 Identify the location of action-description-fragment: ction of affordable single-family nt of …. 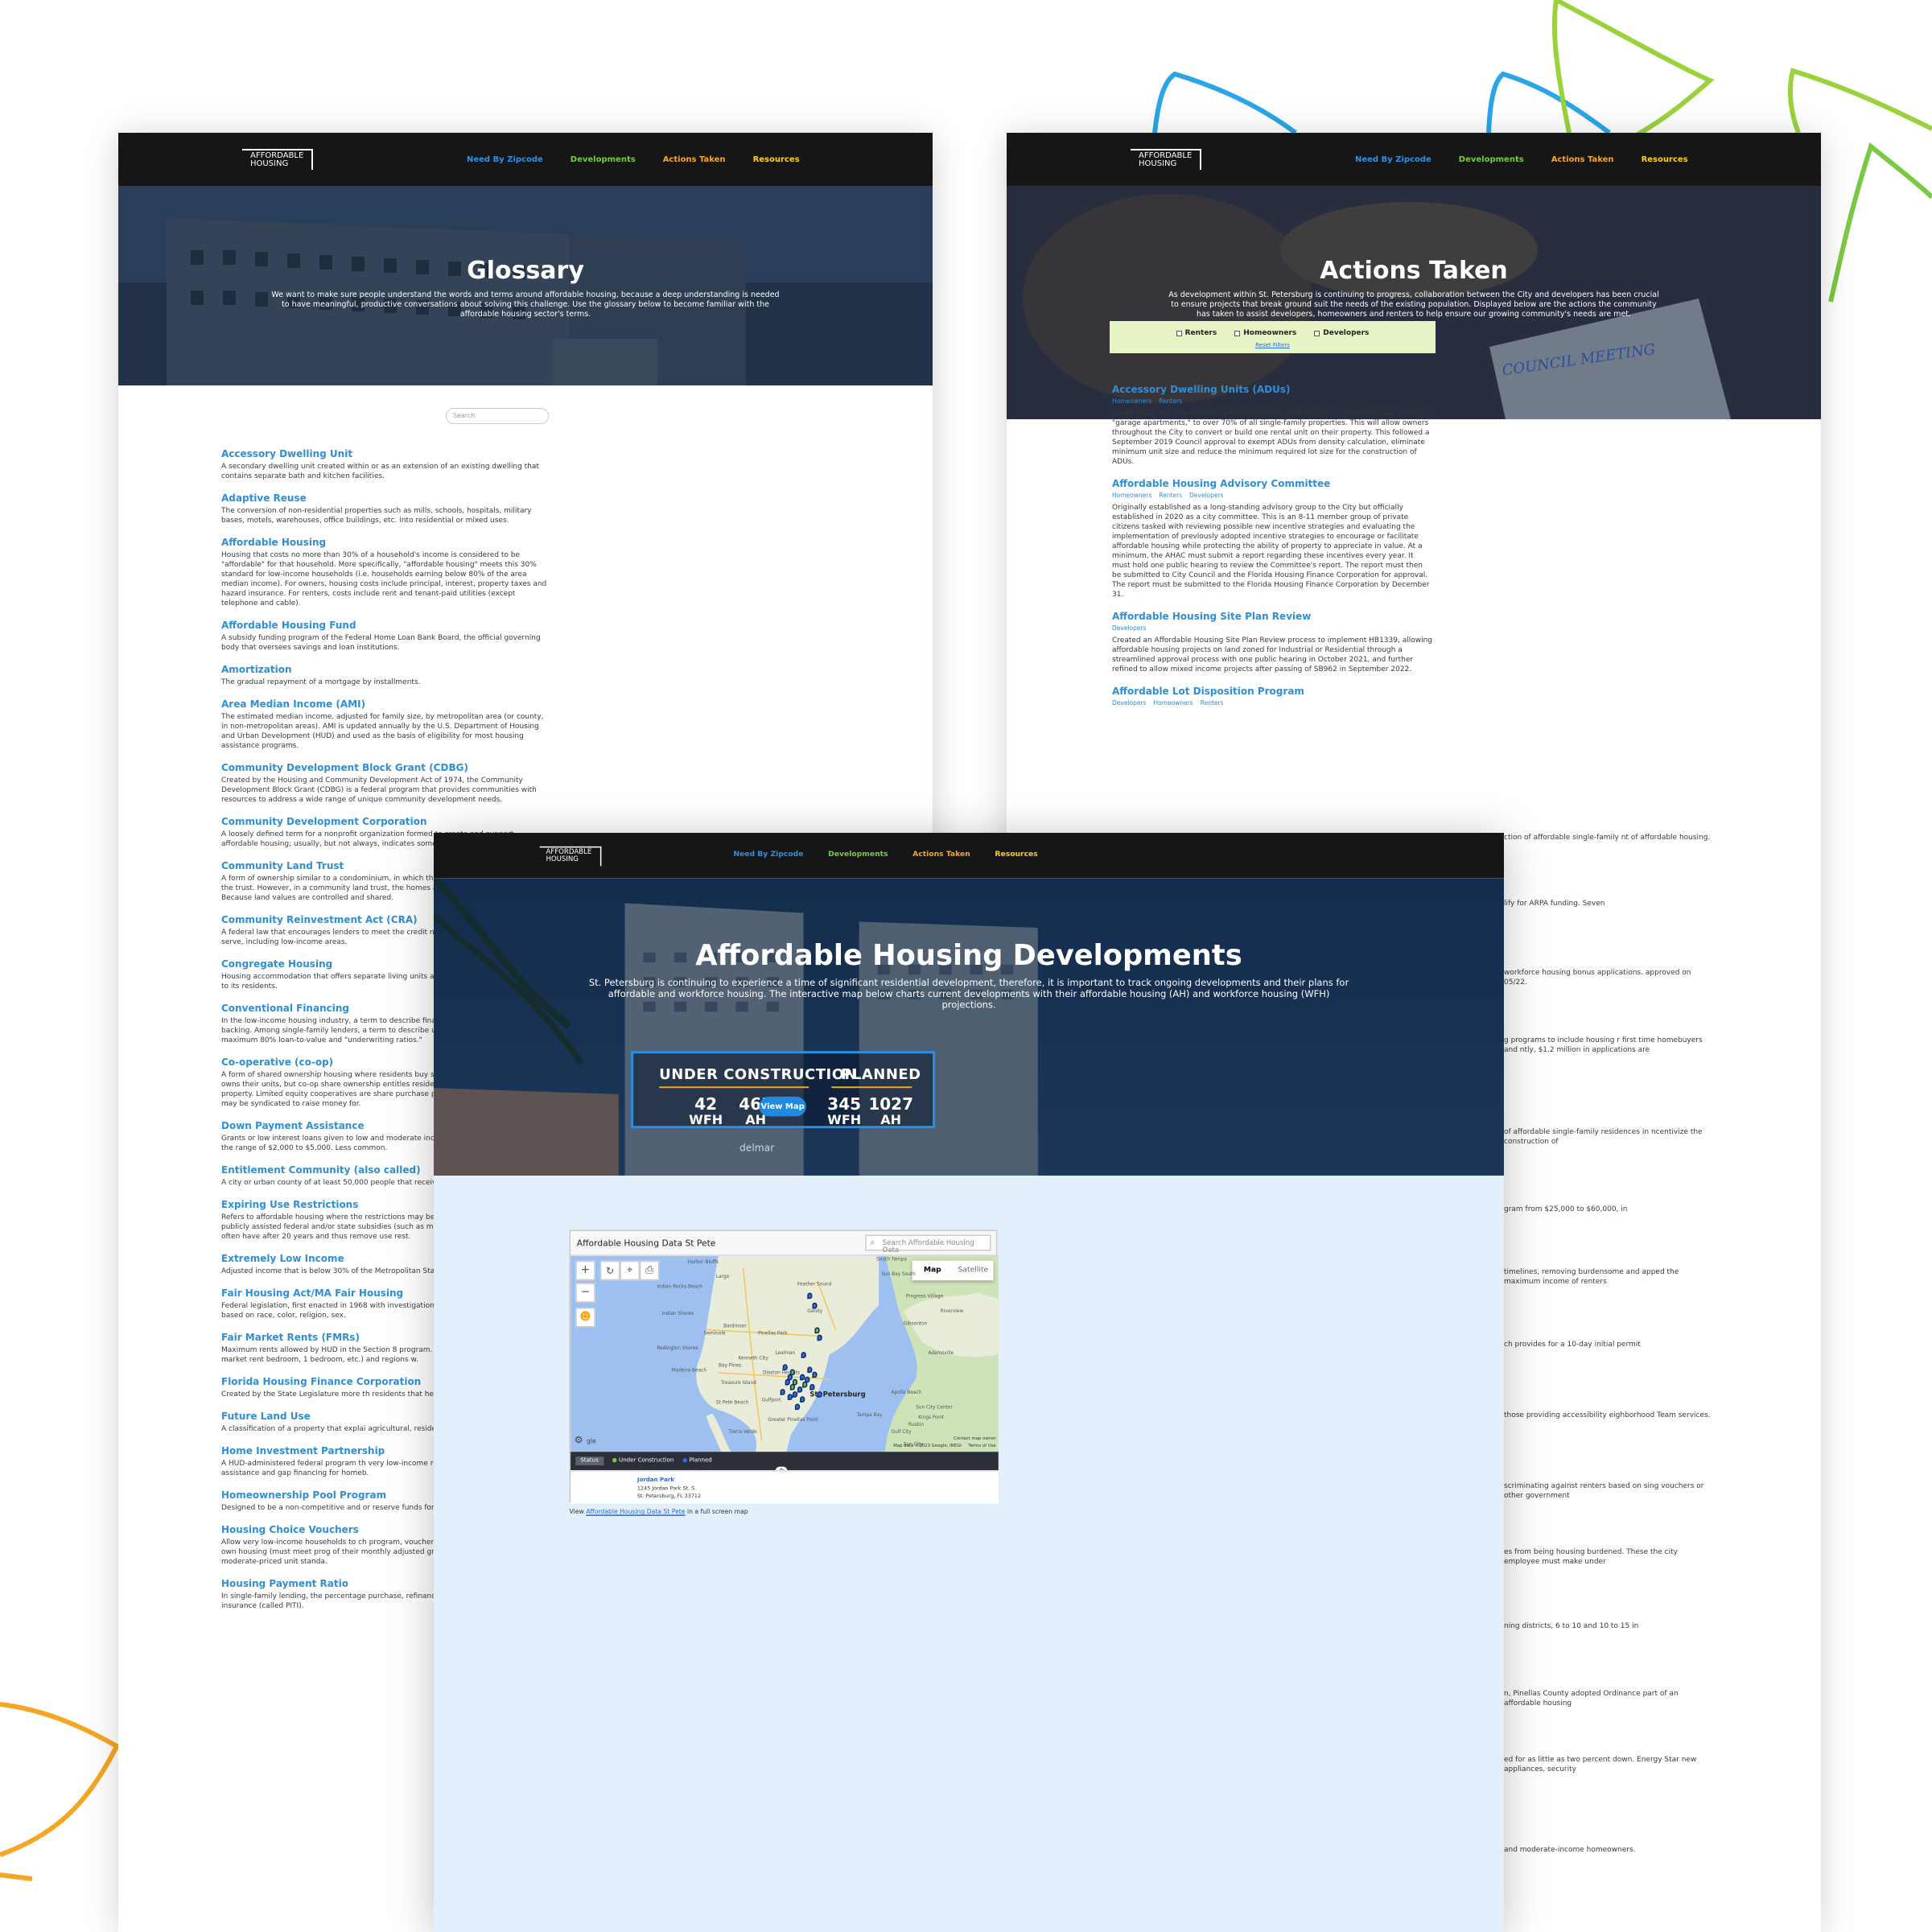
(1607, 838).